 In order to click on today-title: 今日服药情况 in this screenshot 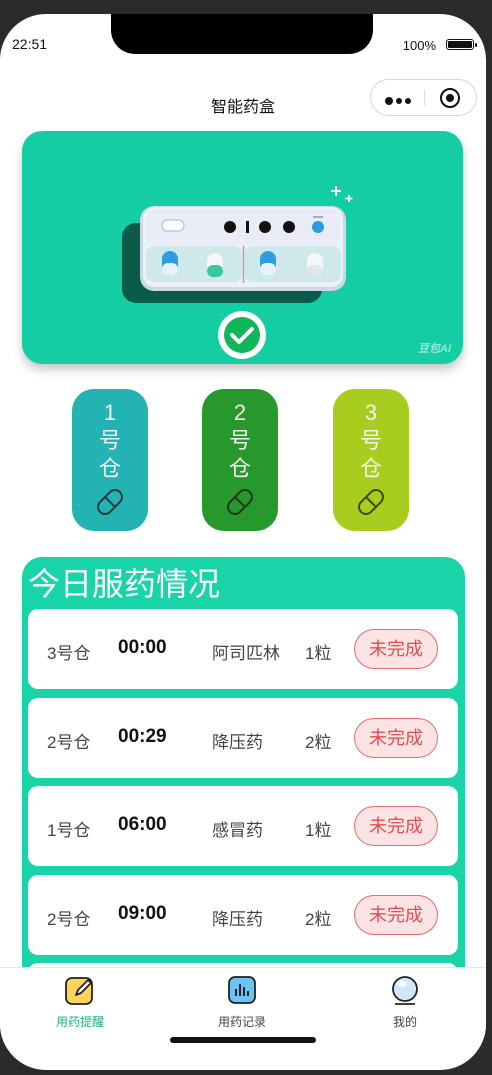, I will do `click(124, 584)`.